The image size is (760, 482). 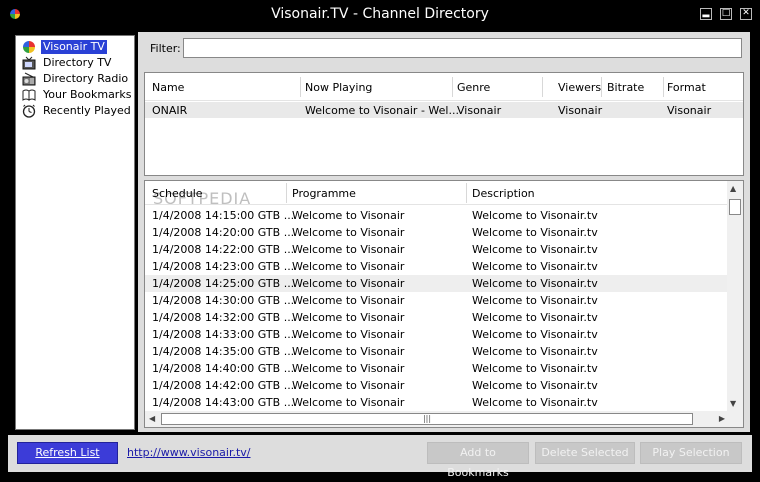 I want to click on maximize-button: □, so click(x=726, y=14).